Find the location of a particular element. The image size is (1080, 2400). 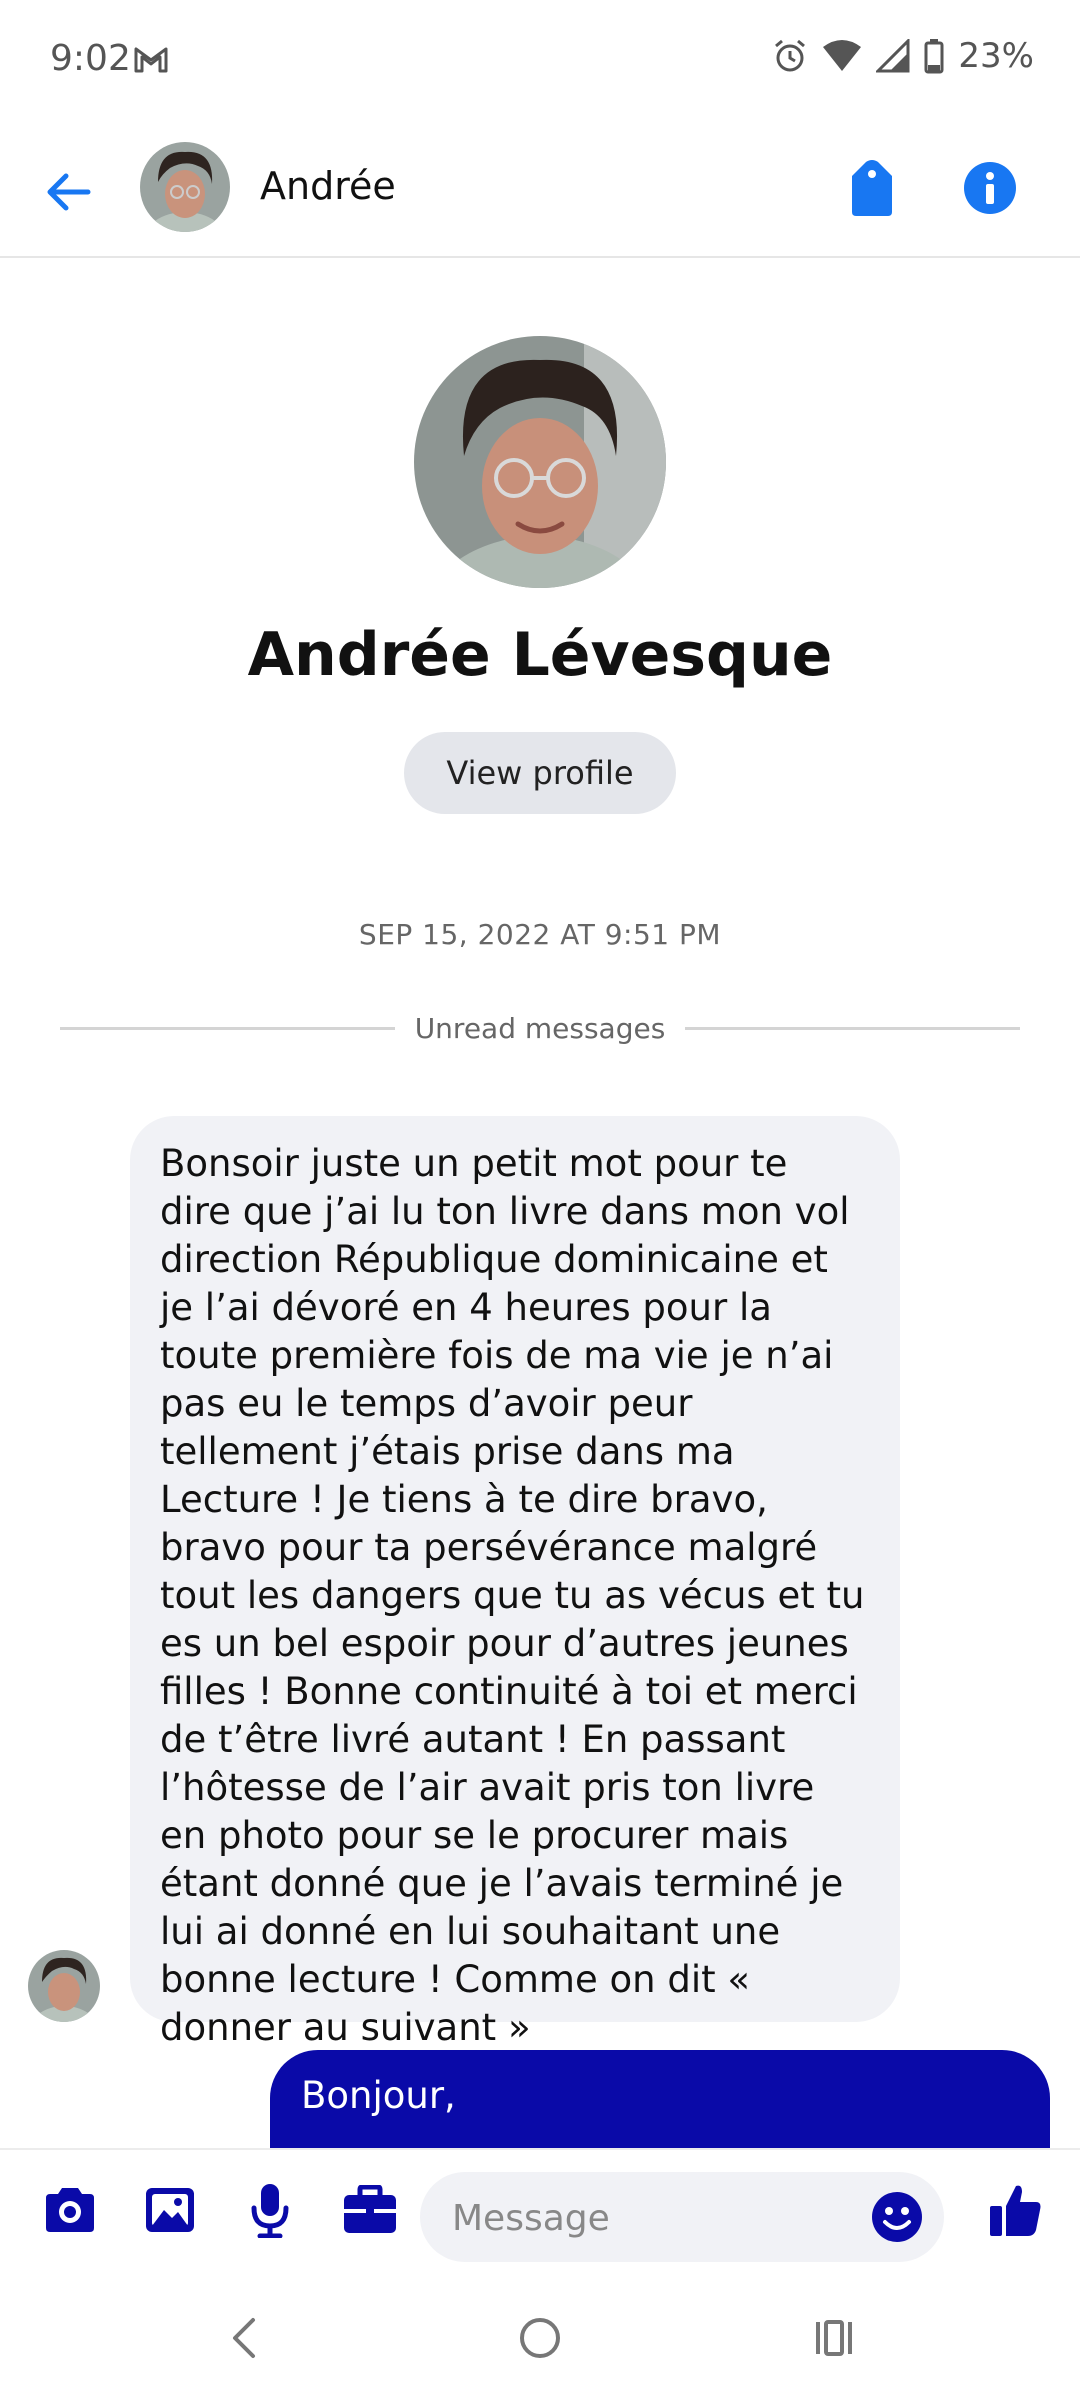

info-icon is located at coordinates (990, 188).